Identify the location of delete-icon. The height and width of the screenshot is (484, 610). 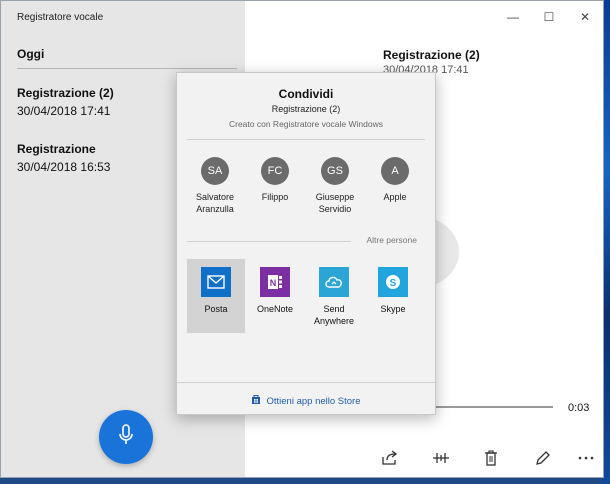
(491, 458).